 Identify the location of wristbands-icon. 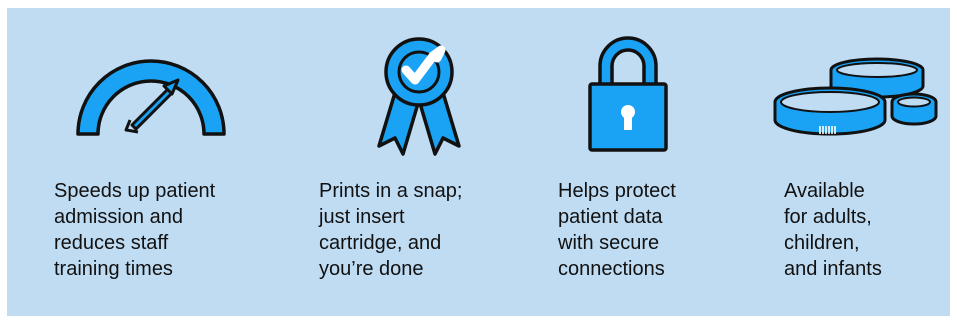
(855, 96).